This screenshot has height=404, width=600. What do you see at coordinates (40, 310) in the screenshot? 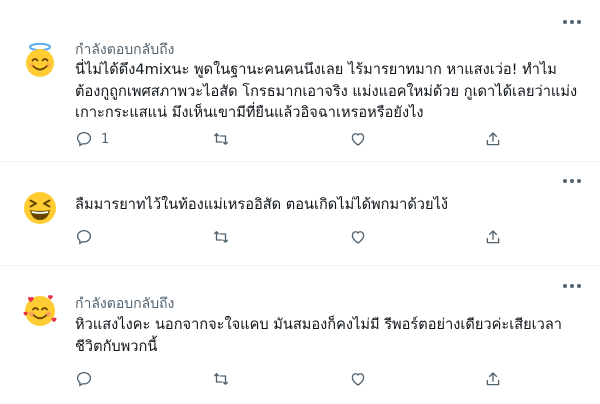
I see `smiling-face-with-hearts-emoji` at bounding box center [40, 310].